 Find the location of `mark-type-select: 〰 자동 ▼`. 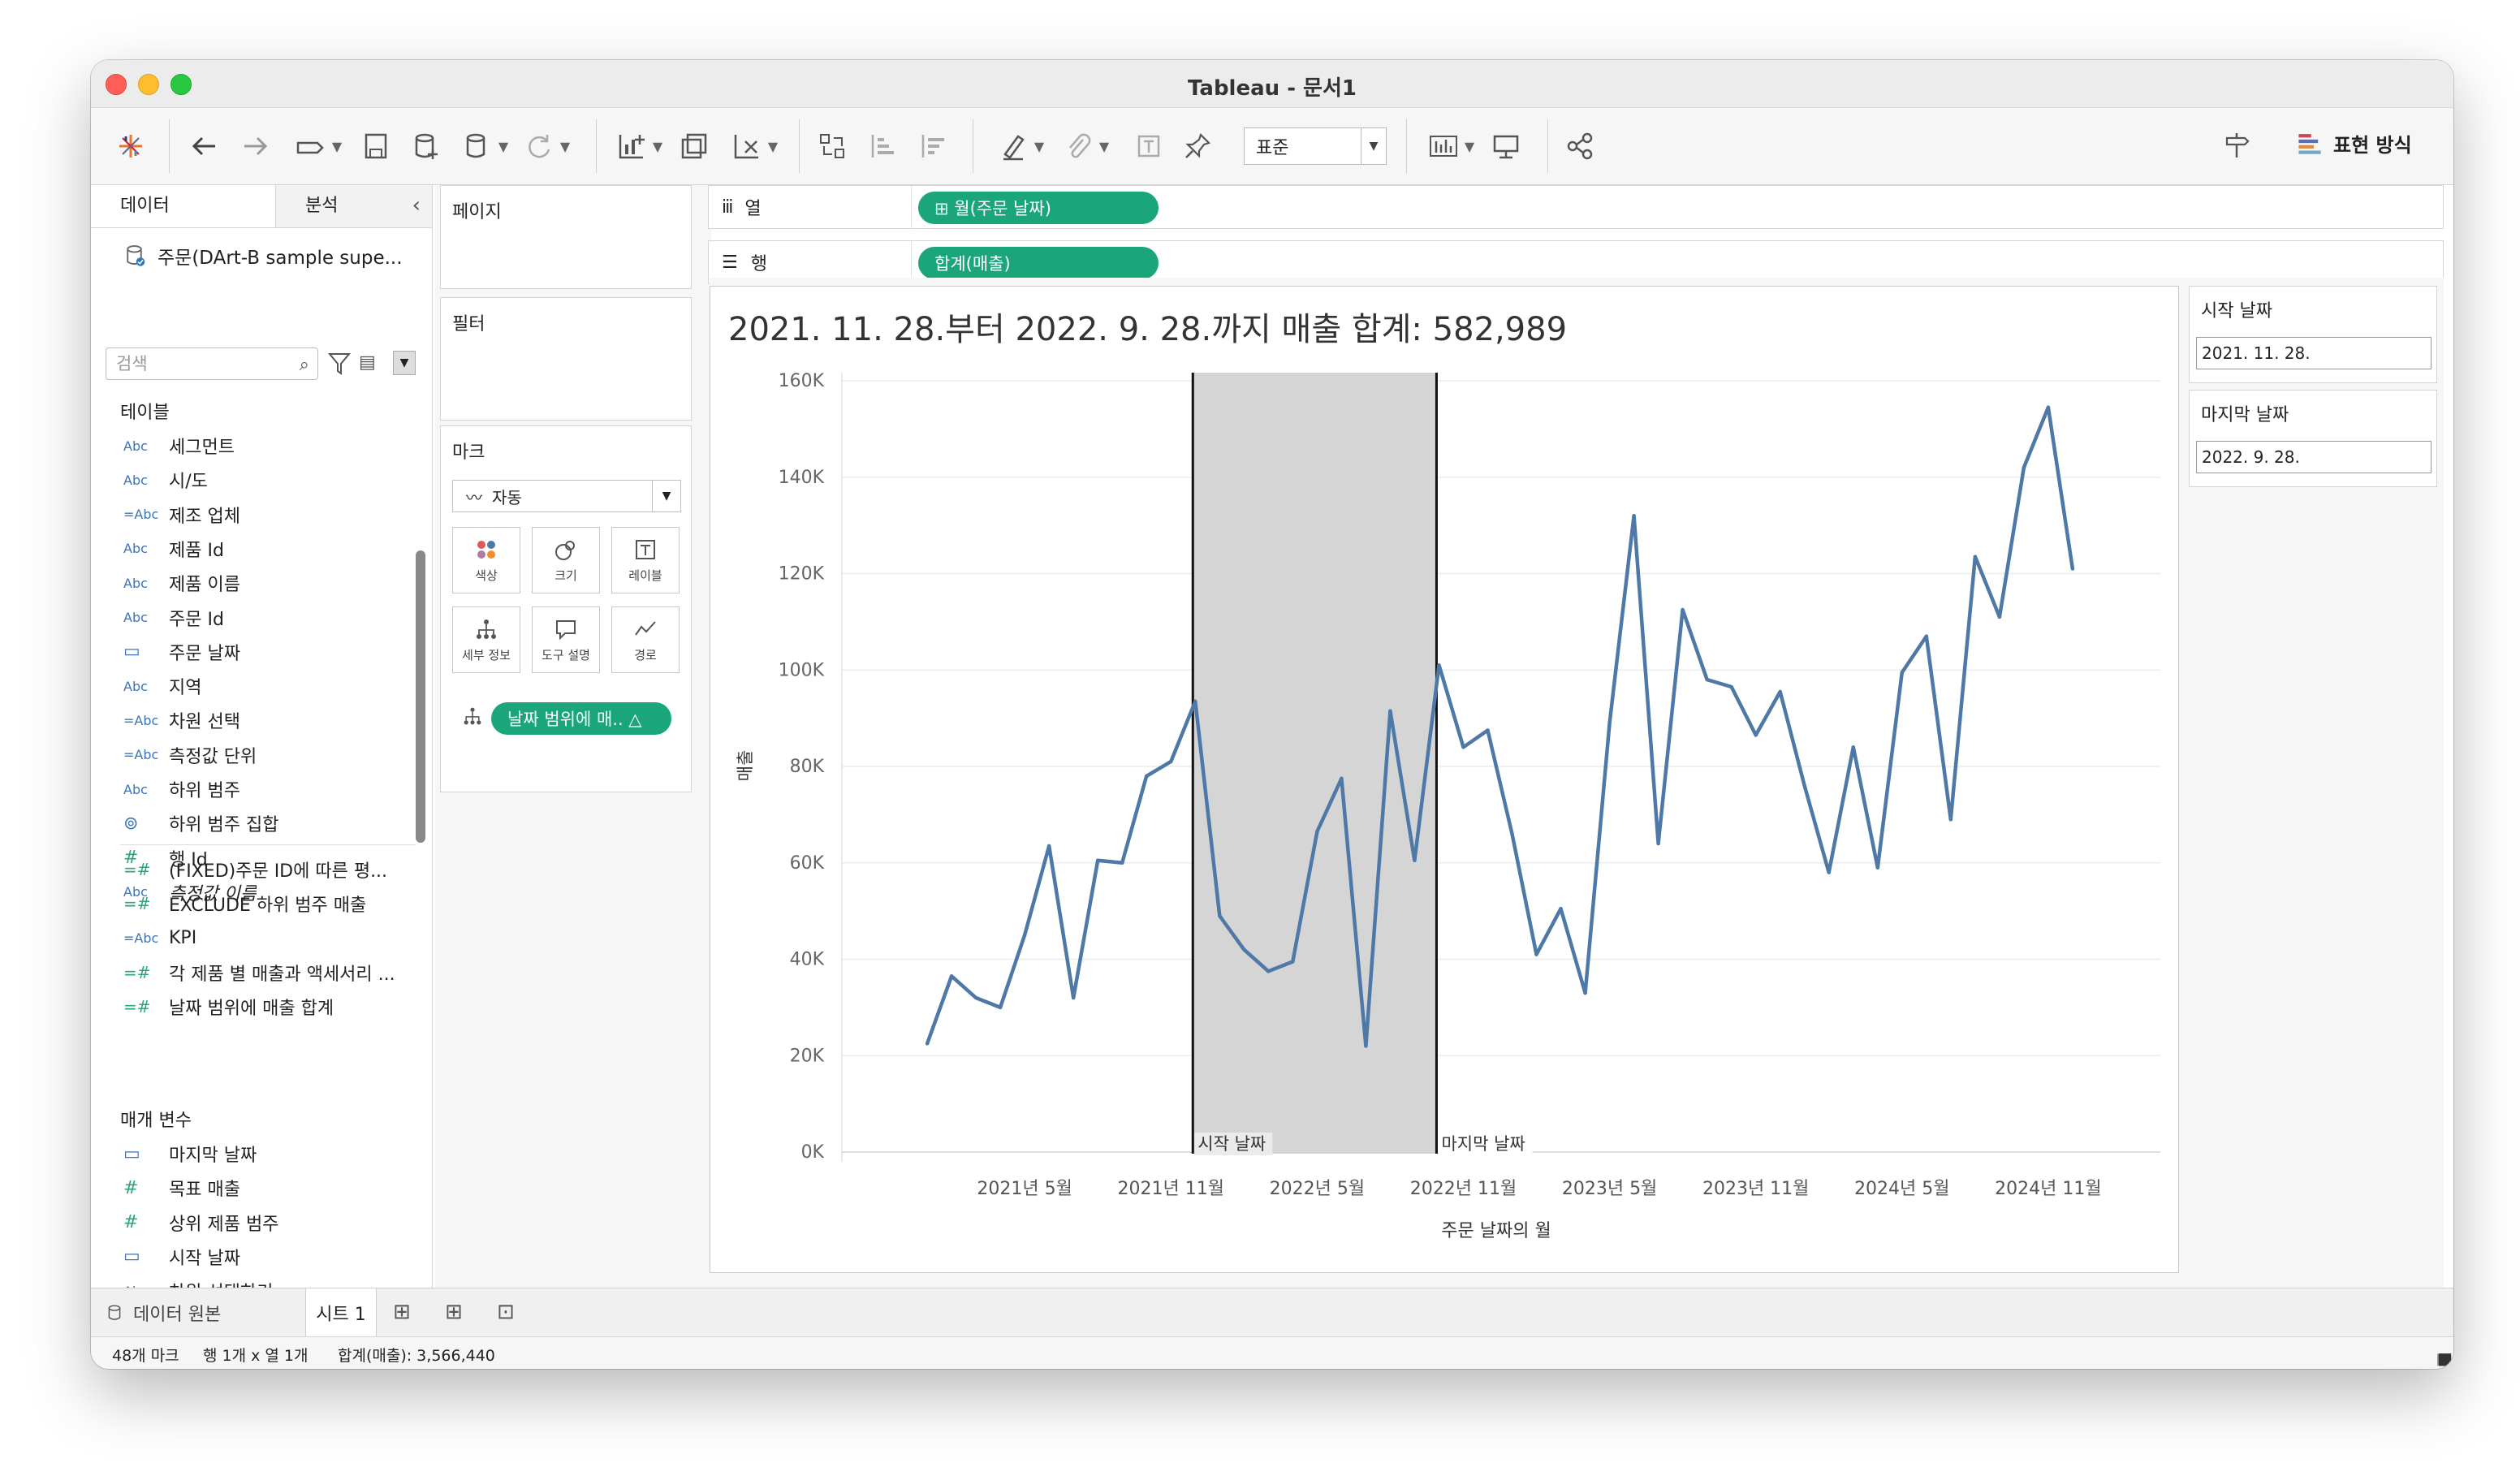

mark-type-select: 〰 자동 ▼ is located at coordinates (567, 496).